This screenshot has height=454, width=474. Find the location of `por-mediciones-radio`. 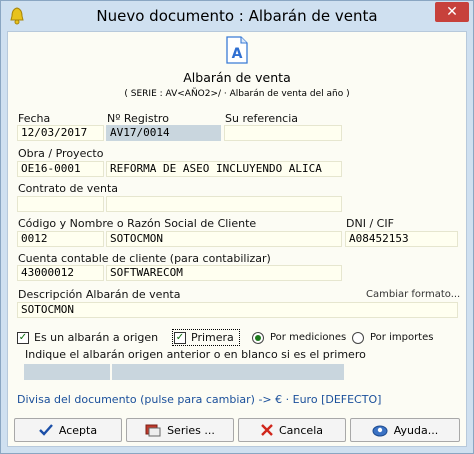

por-mediciones-radio is located at coordinates (258, 338).